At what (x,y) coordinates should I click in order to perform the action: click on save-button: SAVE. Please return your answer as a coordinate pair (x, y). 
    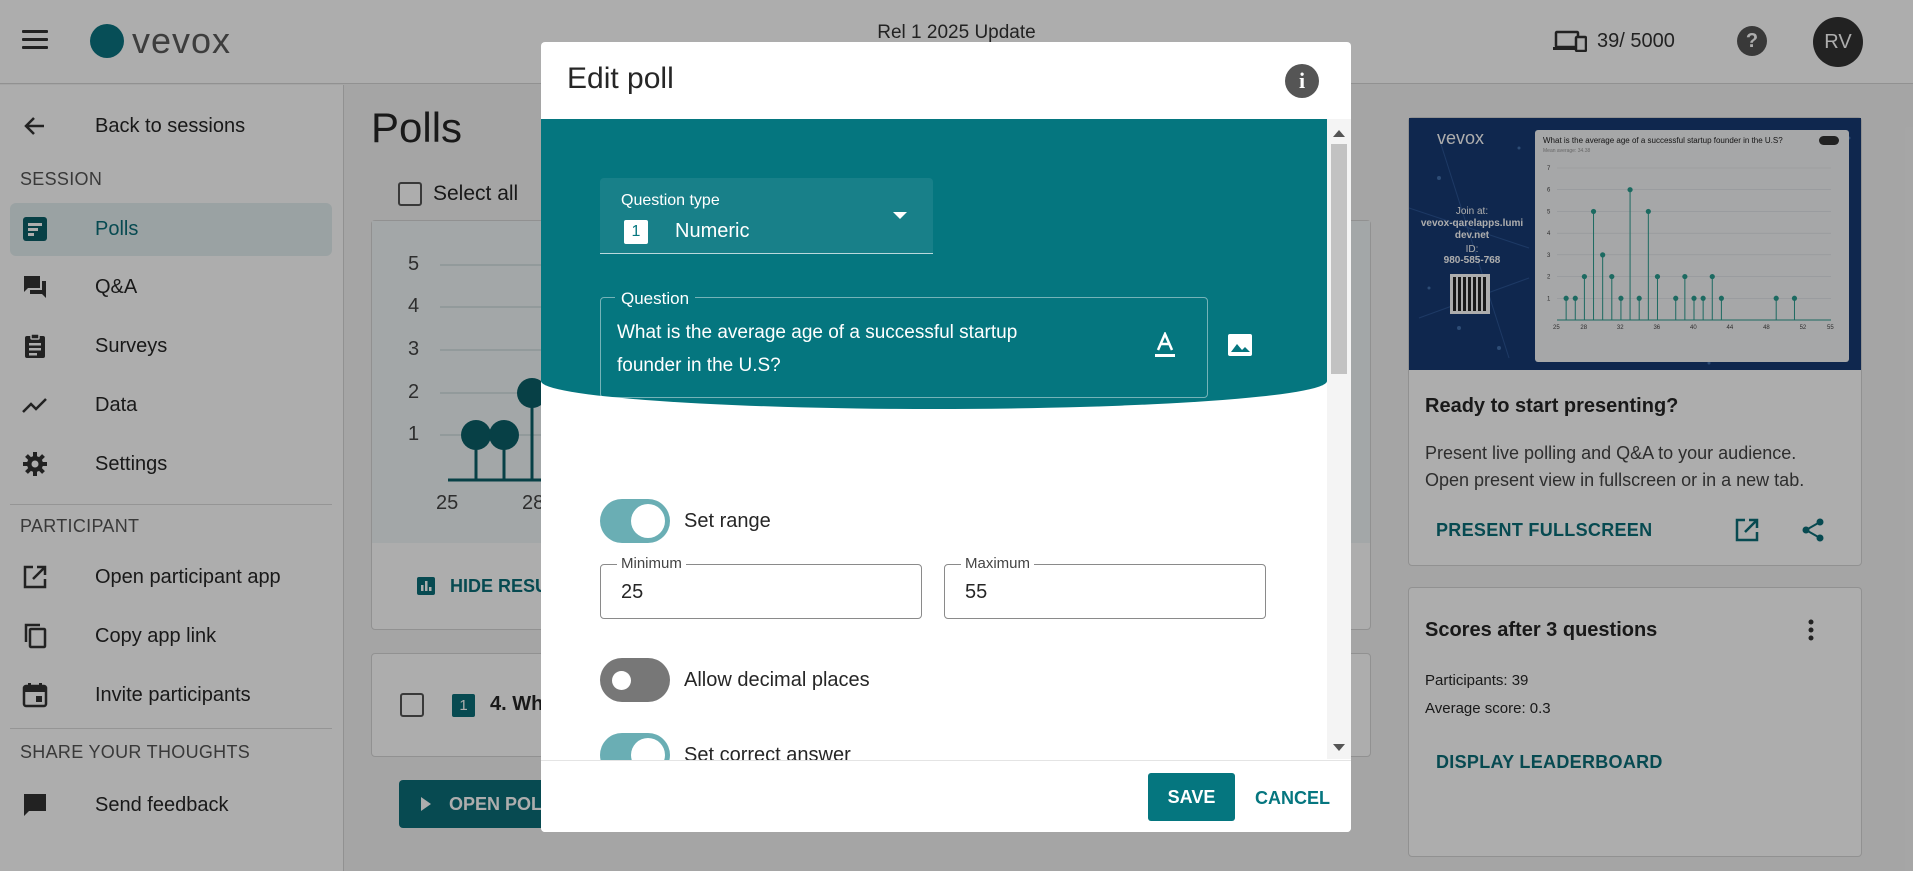
    Looking at the image, I should click on (1191, 797).